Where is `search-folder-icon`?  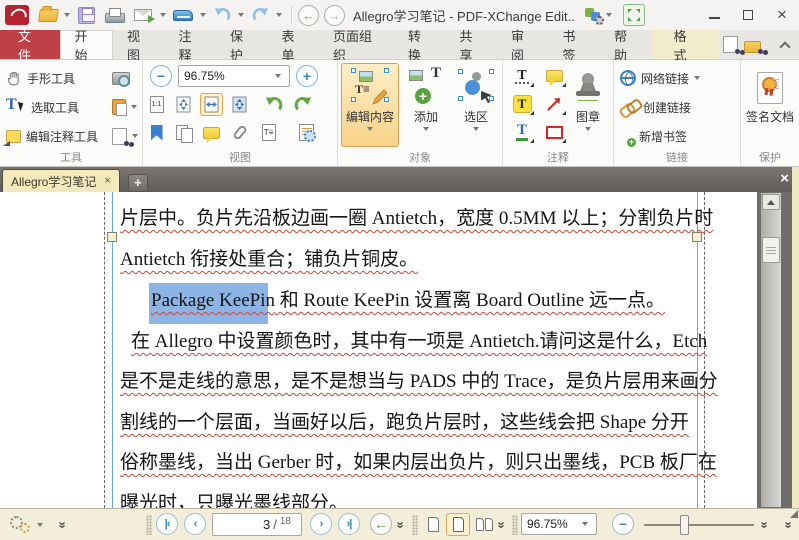 search-folder-icon is located at coordinates (753, 47).